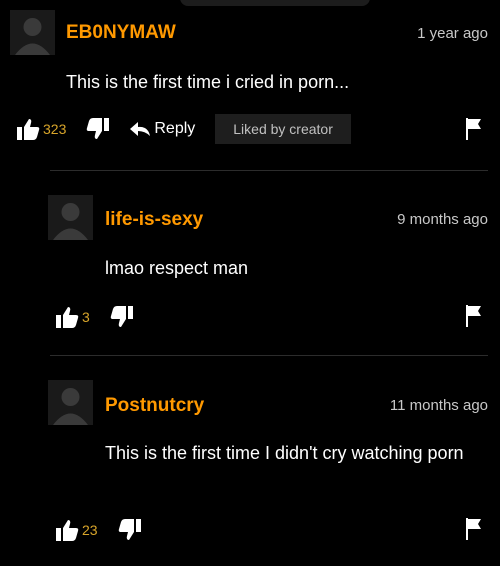  I want to click on comment-username: EB0NYMAW, so click(121, 33).